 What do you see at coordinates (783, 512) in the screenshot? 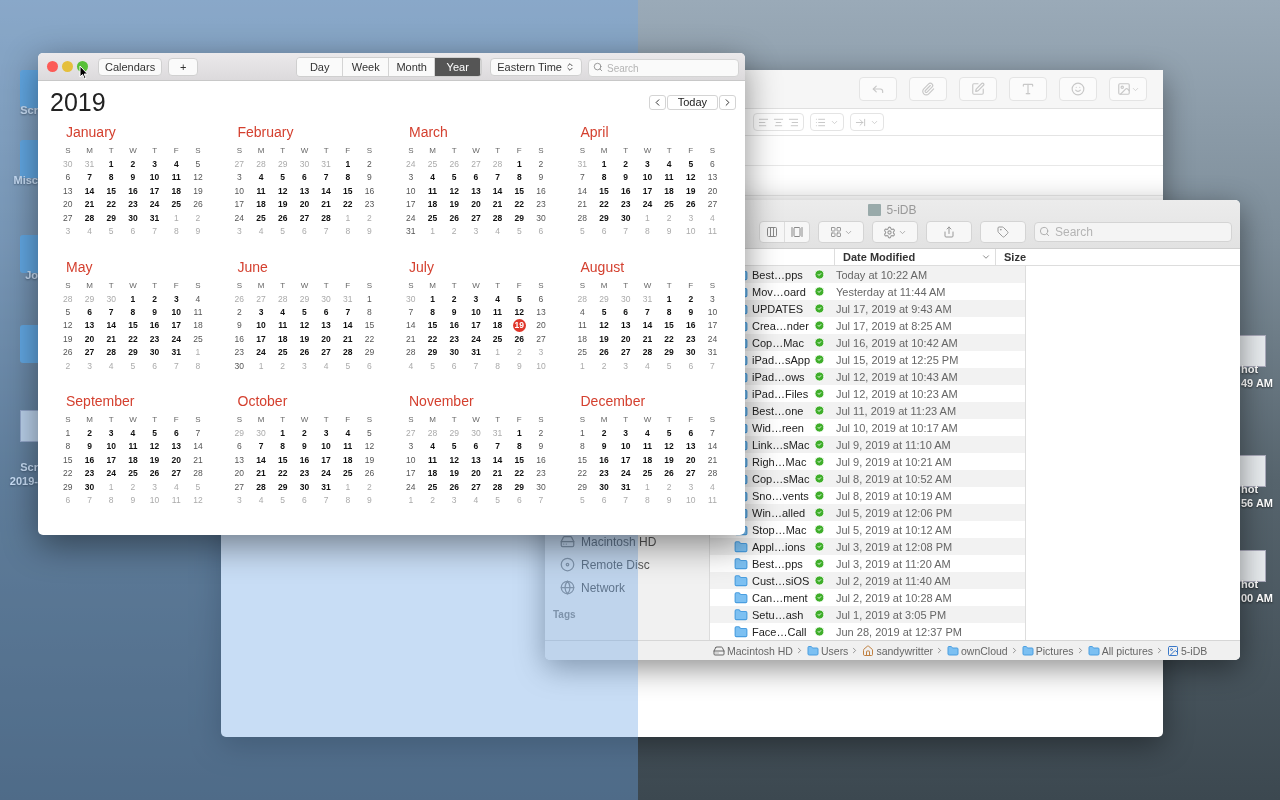
I see `file-name: Win…alled` at bounding box center [783, 512].